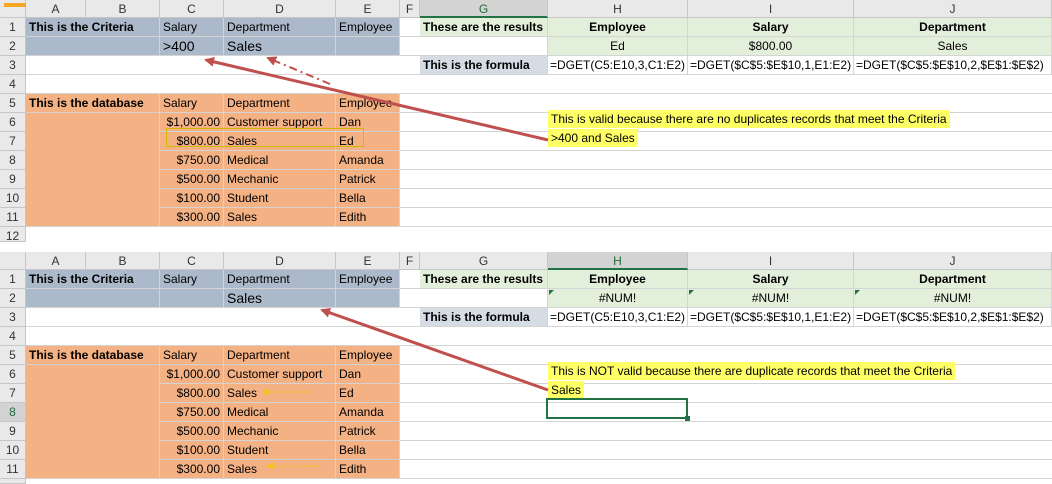 The image size is (1052, 484). I want to click on results-title: These are the results, so click(484, 279).